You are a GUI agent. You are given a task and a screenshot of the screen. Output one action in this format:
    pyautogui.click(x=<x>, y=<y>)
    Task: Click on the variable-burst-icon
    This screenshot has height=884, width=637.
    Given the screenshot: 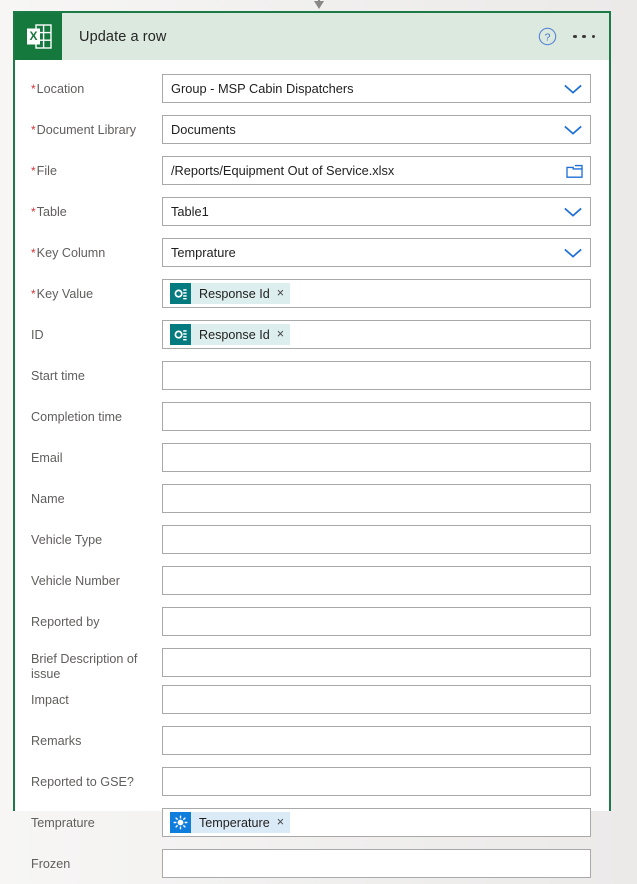 What is the action you would take?
    pyautogui.click(x=180, y=822)
    